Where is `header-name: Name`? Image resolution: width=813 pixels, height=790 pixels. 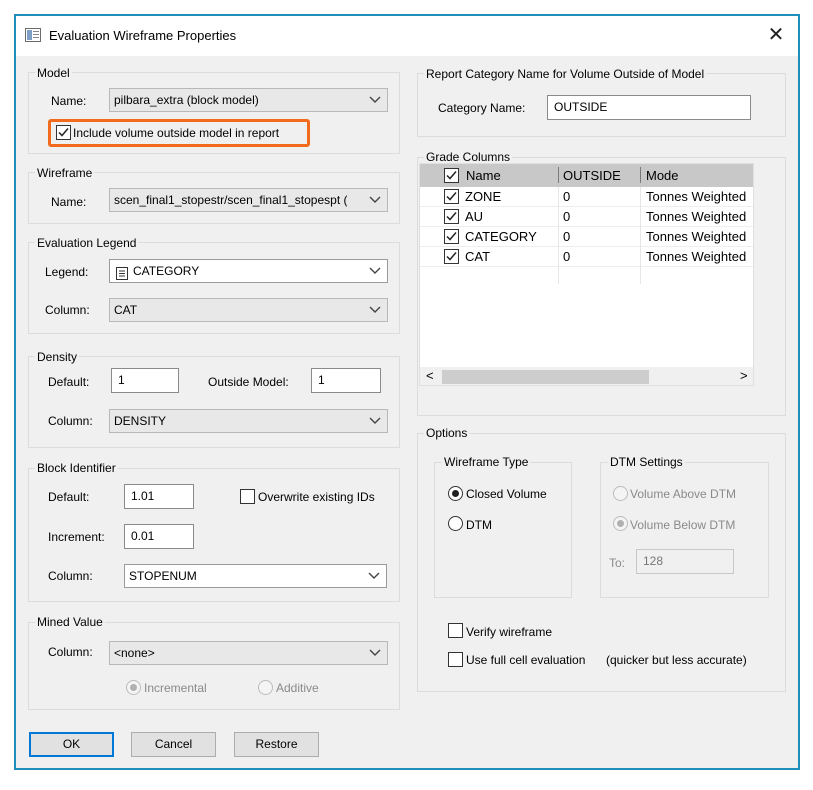
header-name: Name is located at coordinates (483, 176).